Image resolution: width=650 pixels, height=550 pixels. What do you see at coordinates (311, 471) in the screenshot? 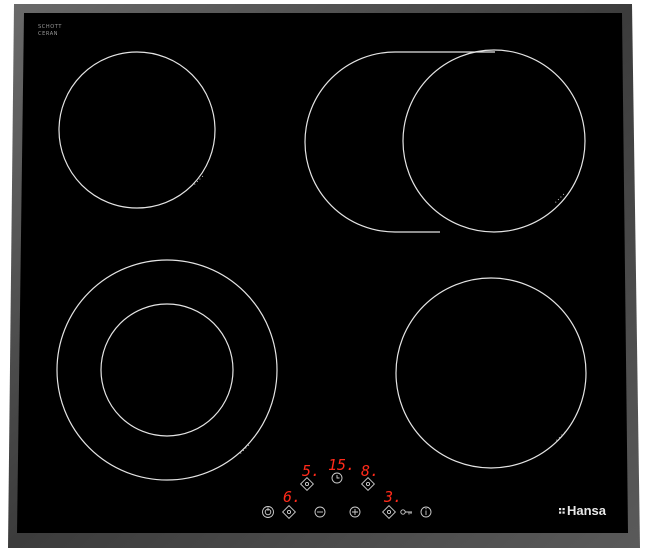
I see `display-zone-top-left: 5.` at bounding box center [311, 471].